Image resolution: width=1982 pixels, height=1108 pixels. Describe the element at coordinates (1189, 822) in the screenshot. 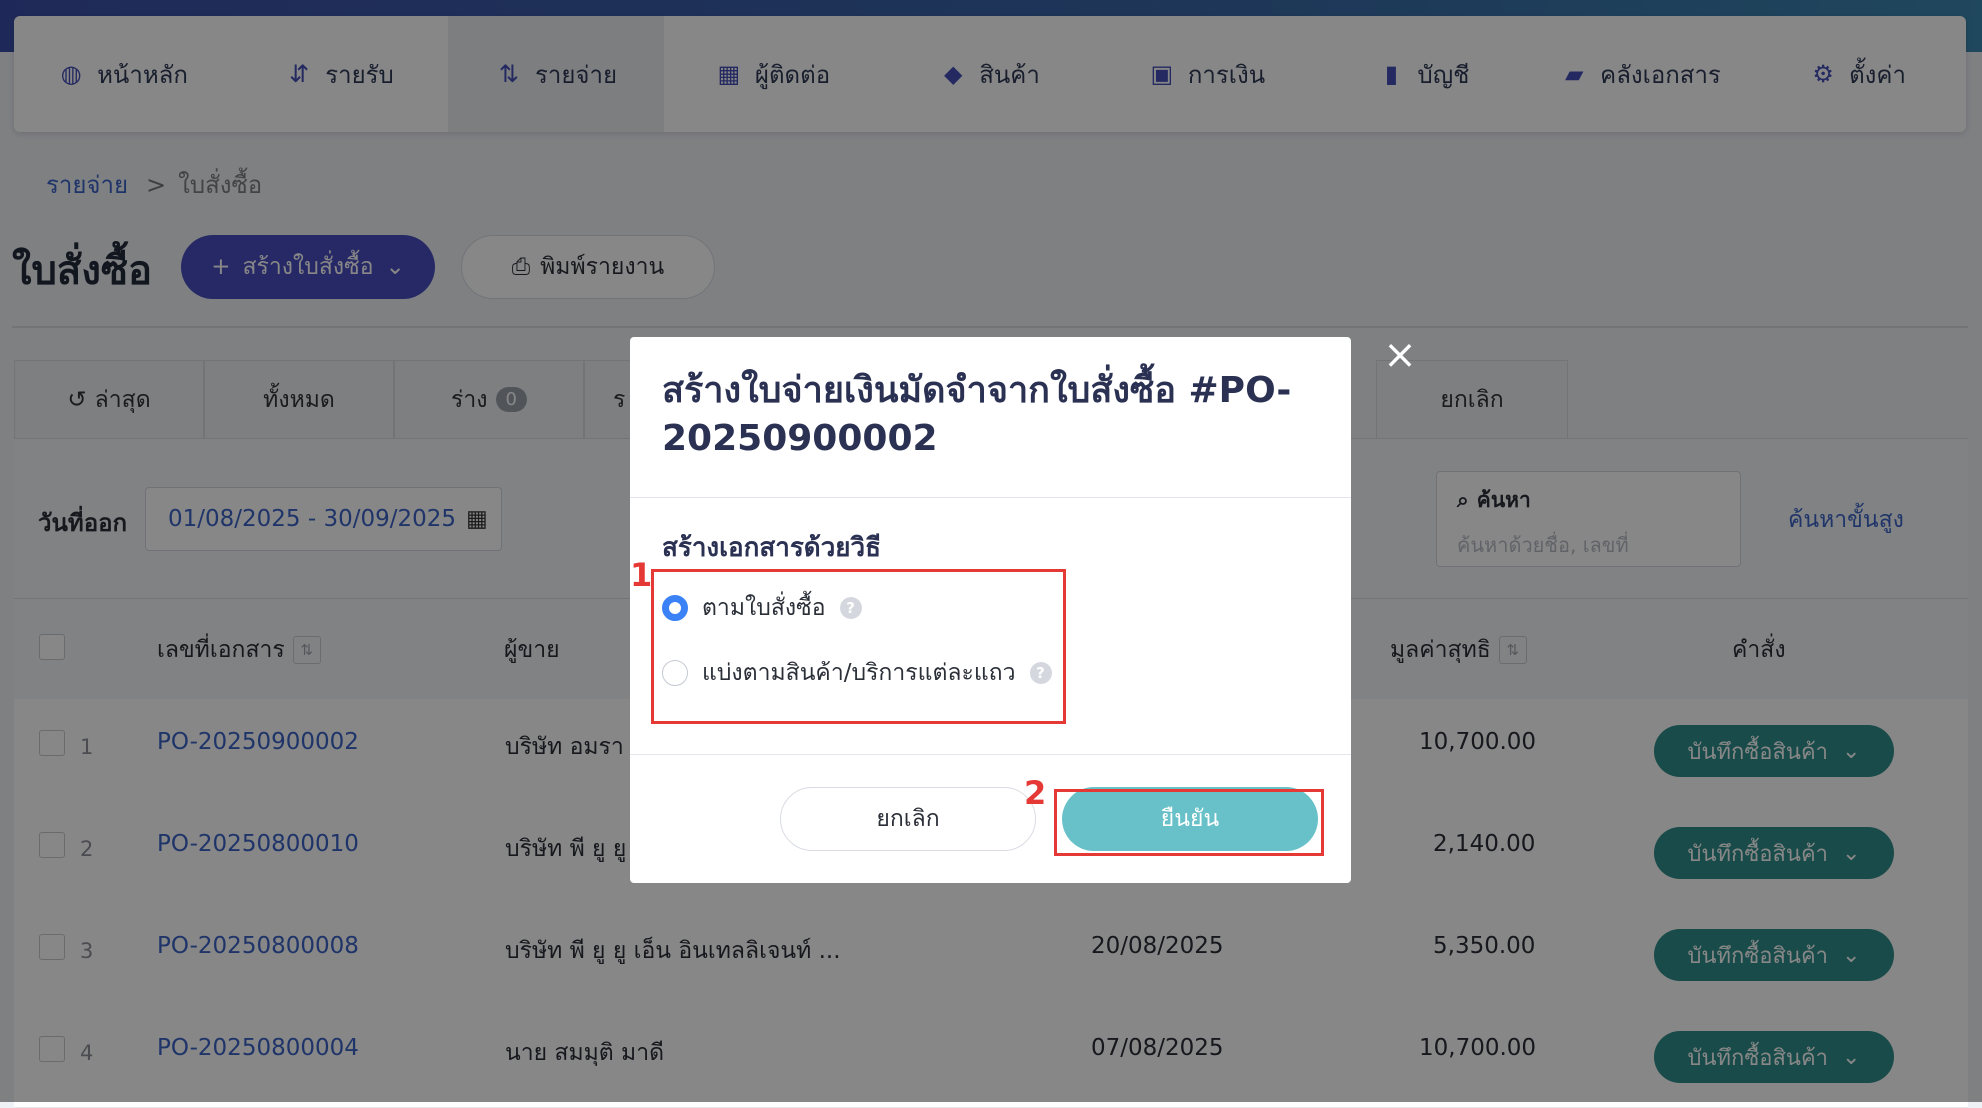

I see `highlight-box-step2` at that location.